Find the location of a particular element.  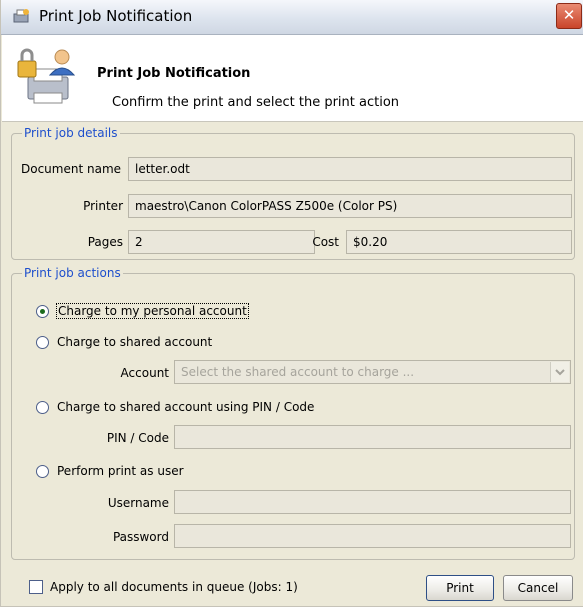

pages-field: 2 is located at coordinates (221, 242).